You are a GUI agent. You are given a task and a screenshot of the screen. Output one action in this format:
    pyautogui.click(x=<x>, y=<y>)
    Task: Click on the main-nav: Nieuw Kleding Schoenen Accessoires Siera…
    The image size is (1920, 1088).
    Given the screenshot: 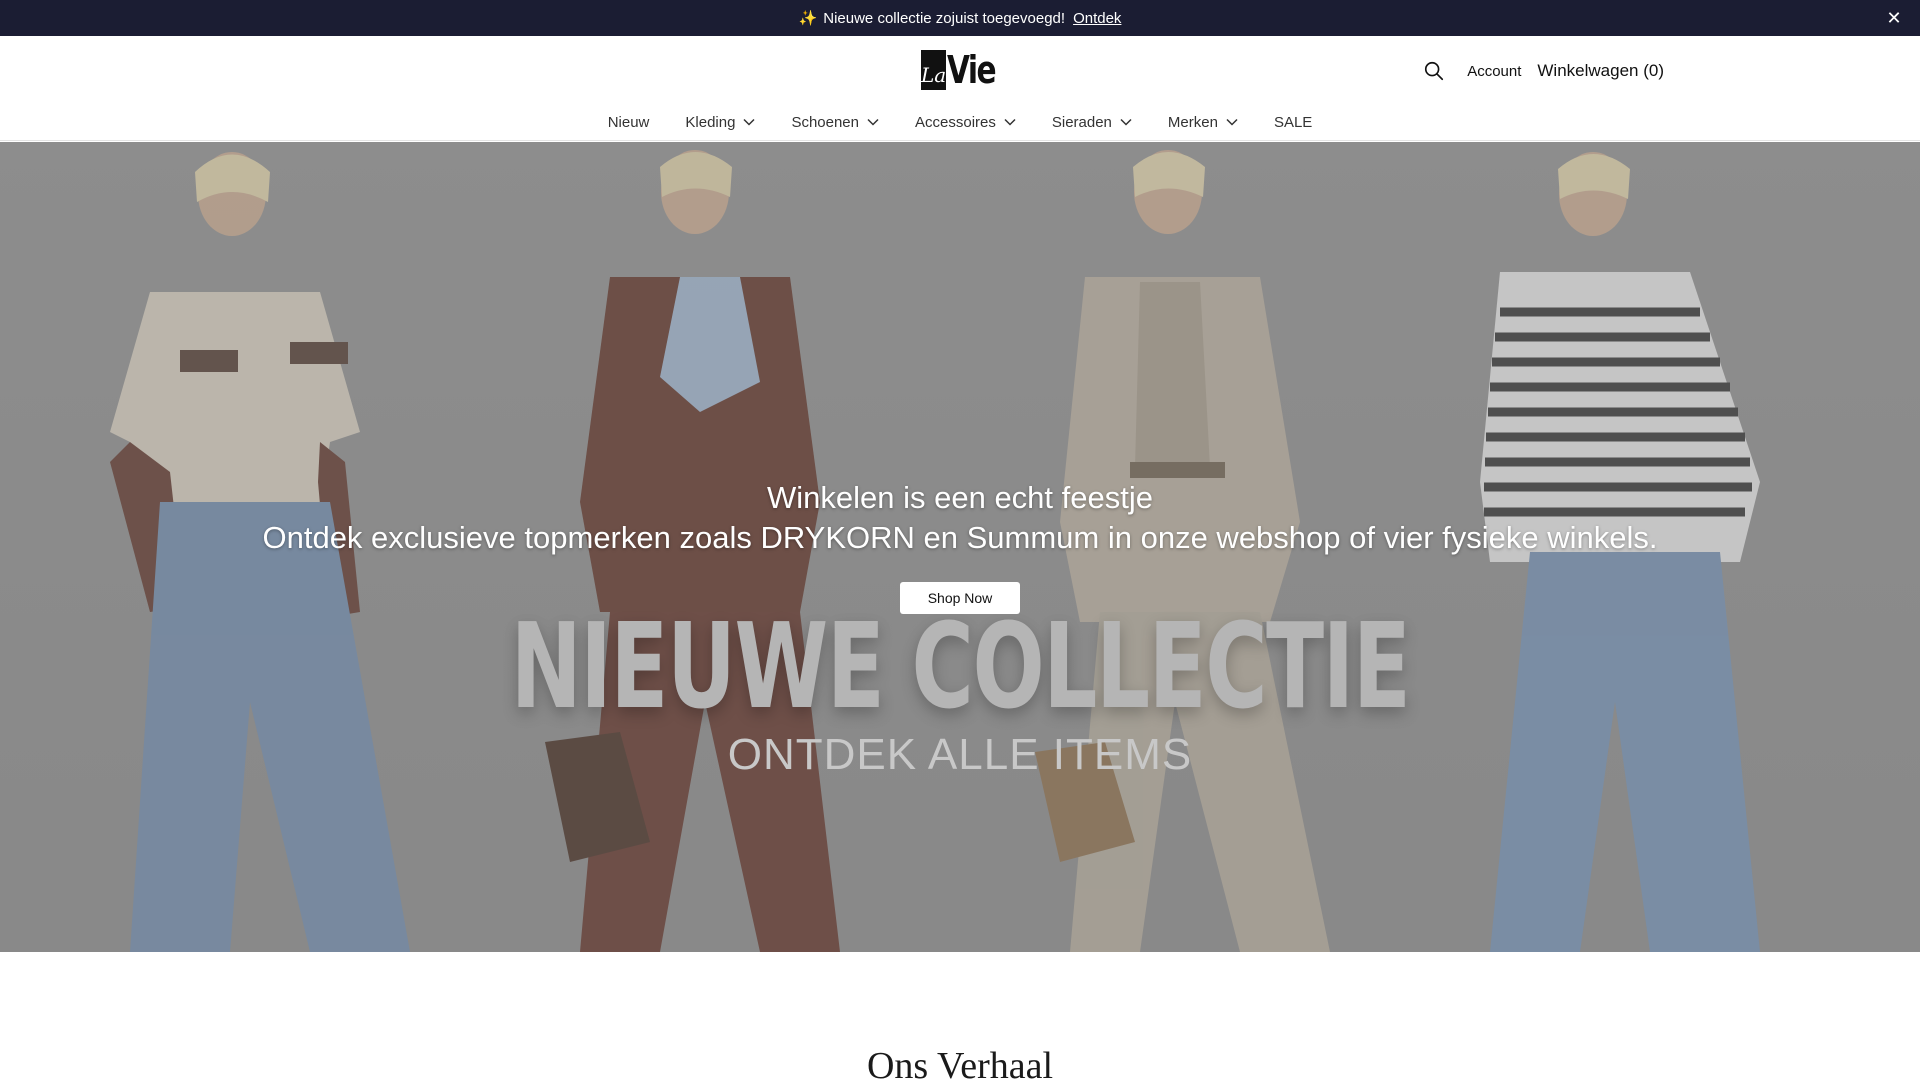 What is the action you would take?
    pyautogui.click(x=960, y=122)
    